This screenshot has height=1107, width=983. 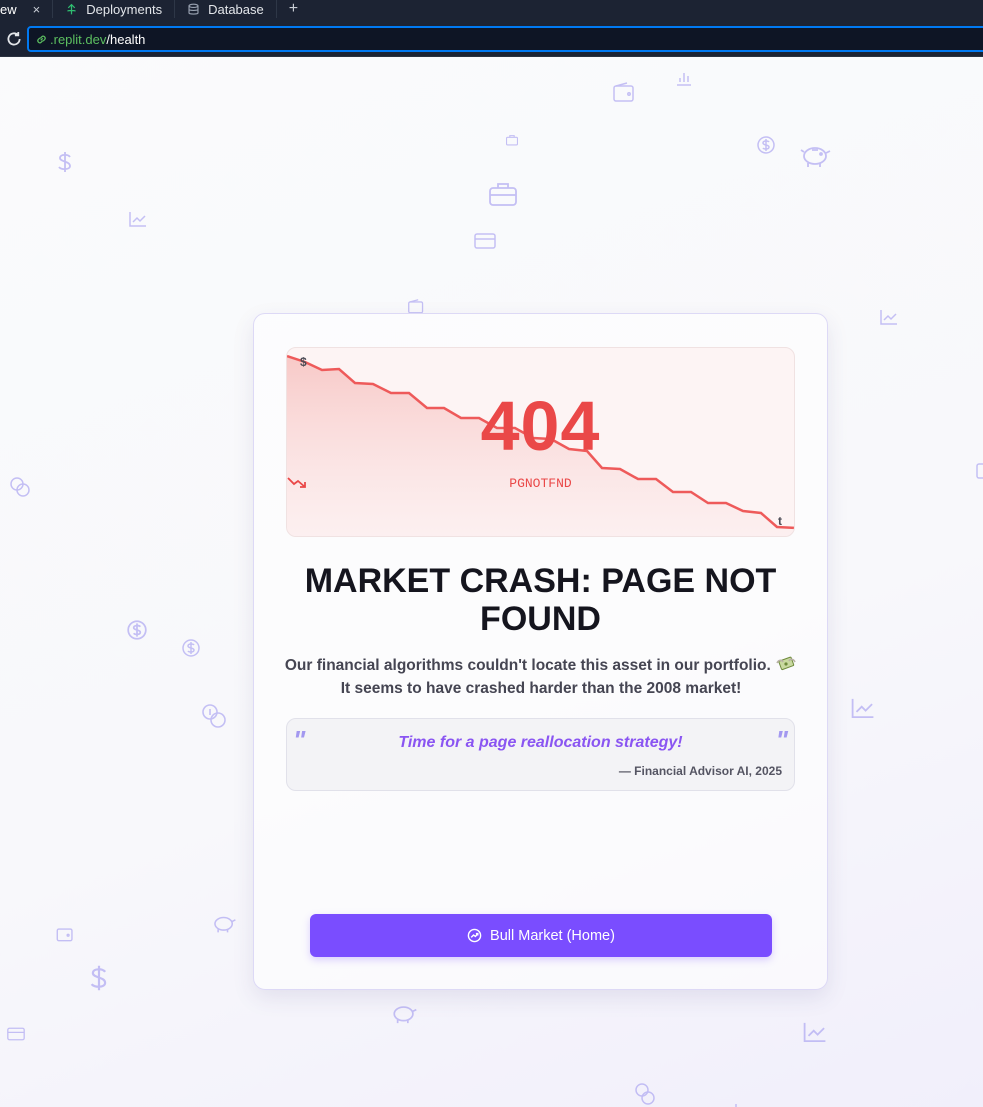 What do you see at coordinates (786, 663) in the screenshot?
I see `money-with-wings-icon` at bounding box center [786, 663].